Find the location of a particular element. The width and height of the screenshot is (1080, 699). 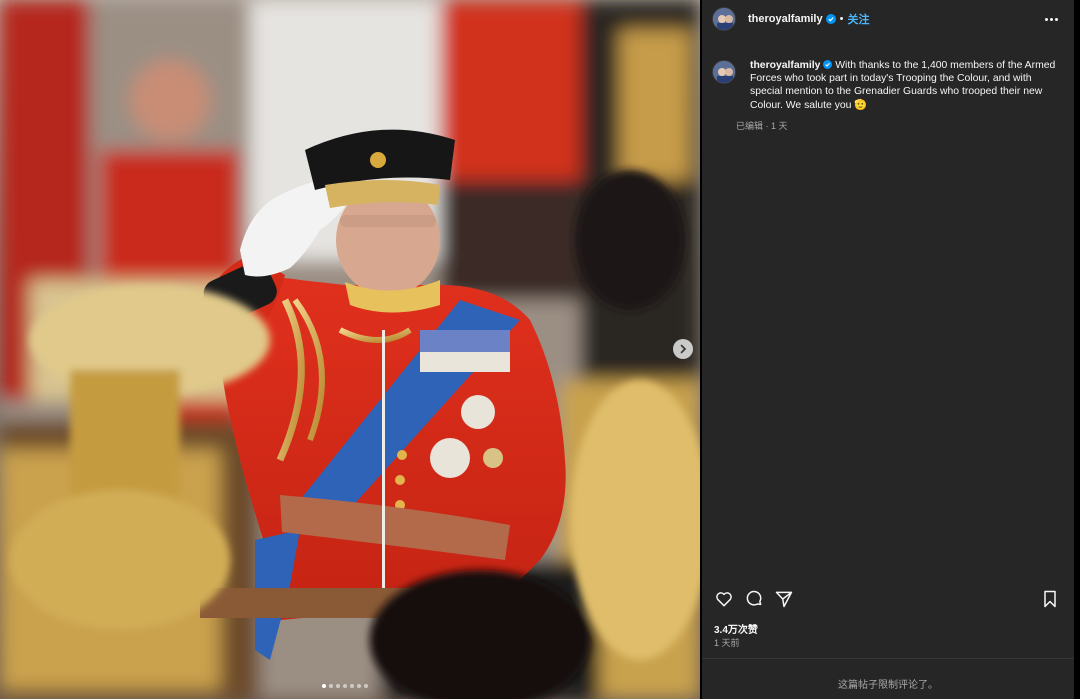

more-options-icon is located at coordinates (1051, 19).